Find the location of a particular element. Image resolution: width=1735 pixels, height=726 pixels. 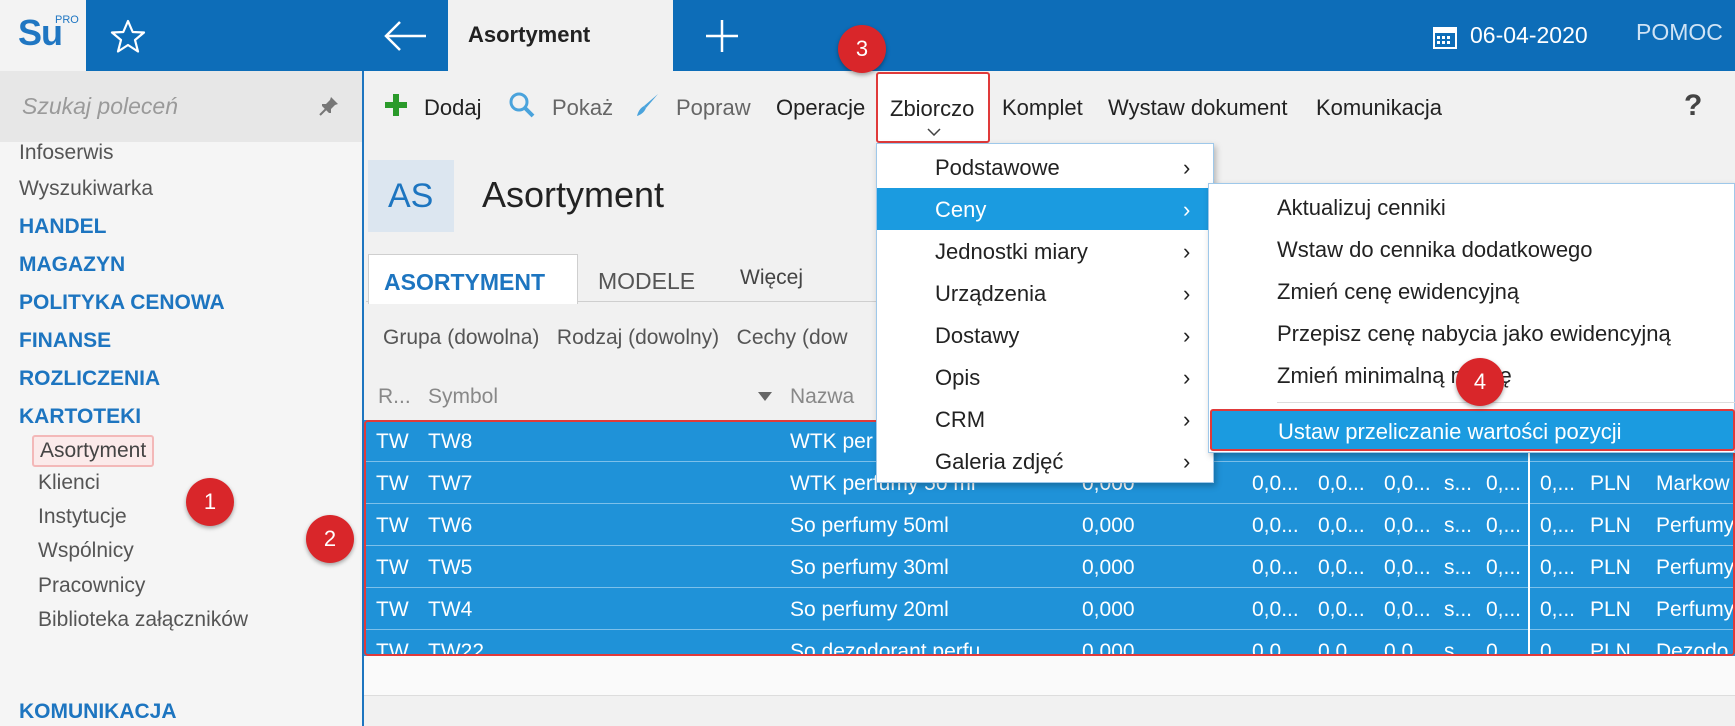

sidebar-item-pracownicy: Pracownicy is located at coordinates (91, 586).